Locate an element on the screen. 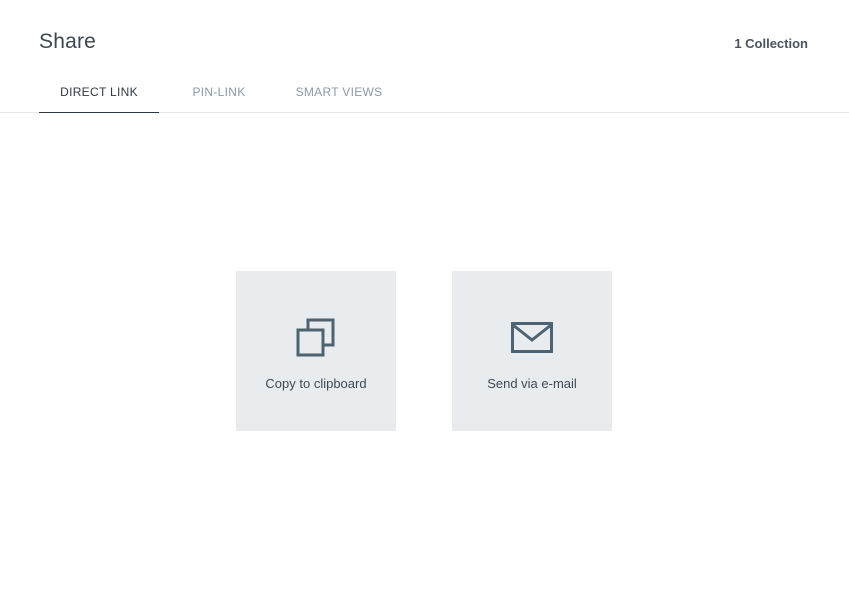 Image resolution: width=849 pixels, height=600 pixels. tab-smart-views: SMART VIEWS is located at coordinates (339, 92).